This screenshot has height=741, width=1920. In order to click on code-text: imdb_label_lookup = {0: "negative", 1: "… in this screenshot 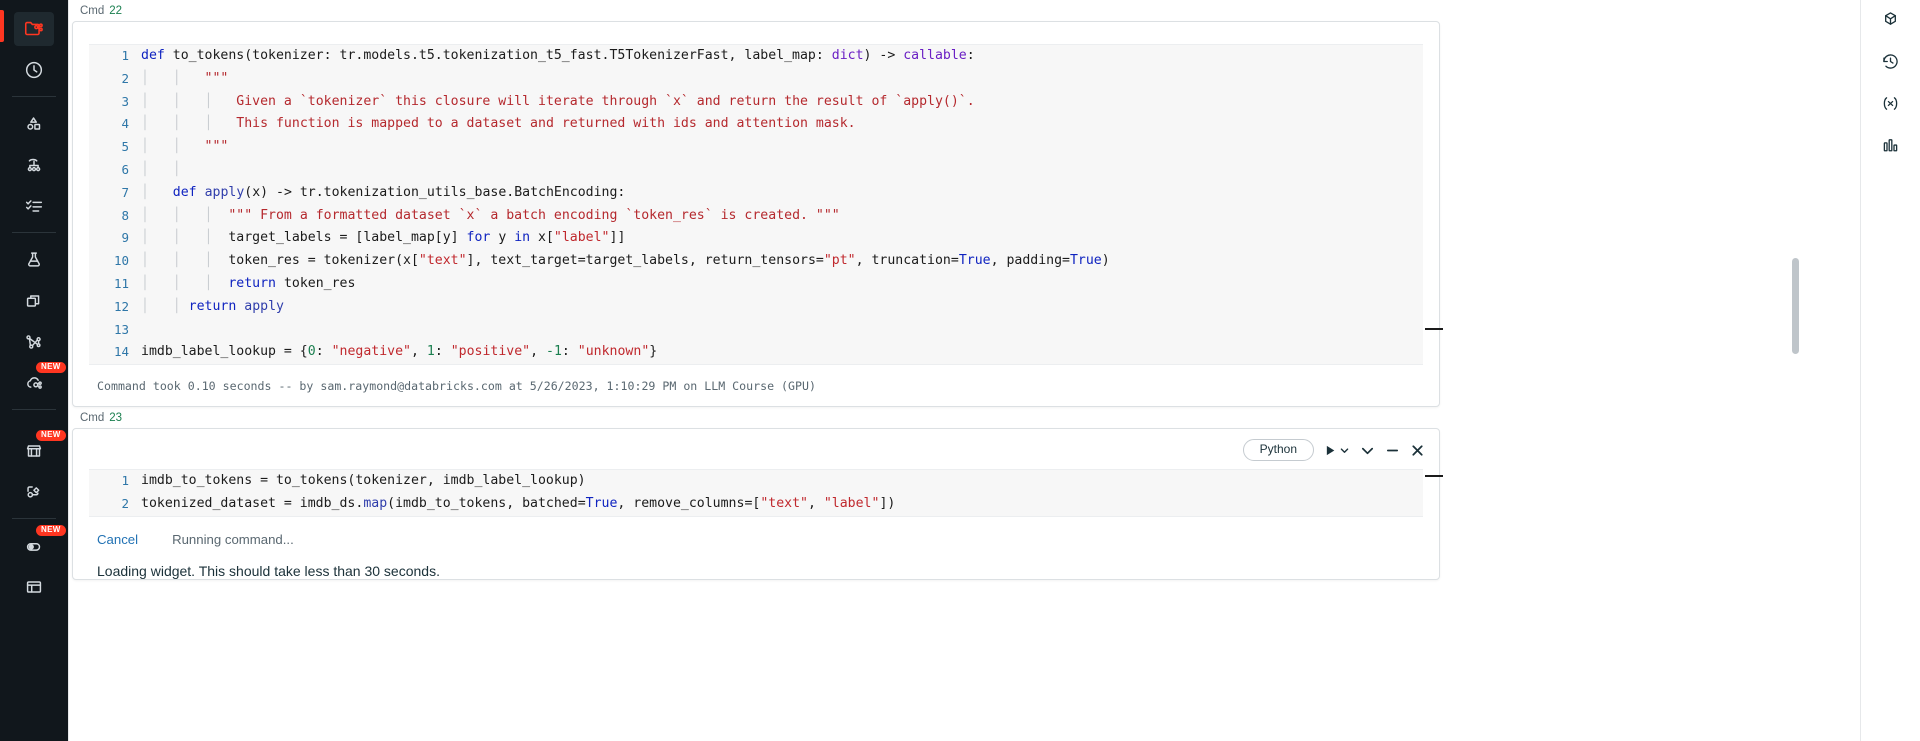, I will do `click(399, 352)`.